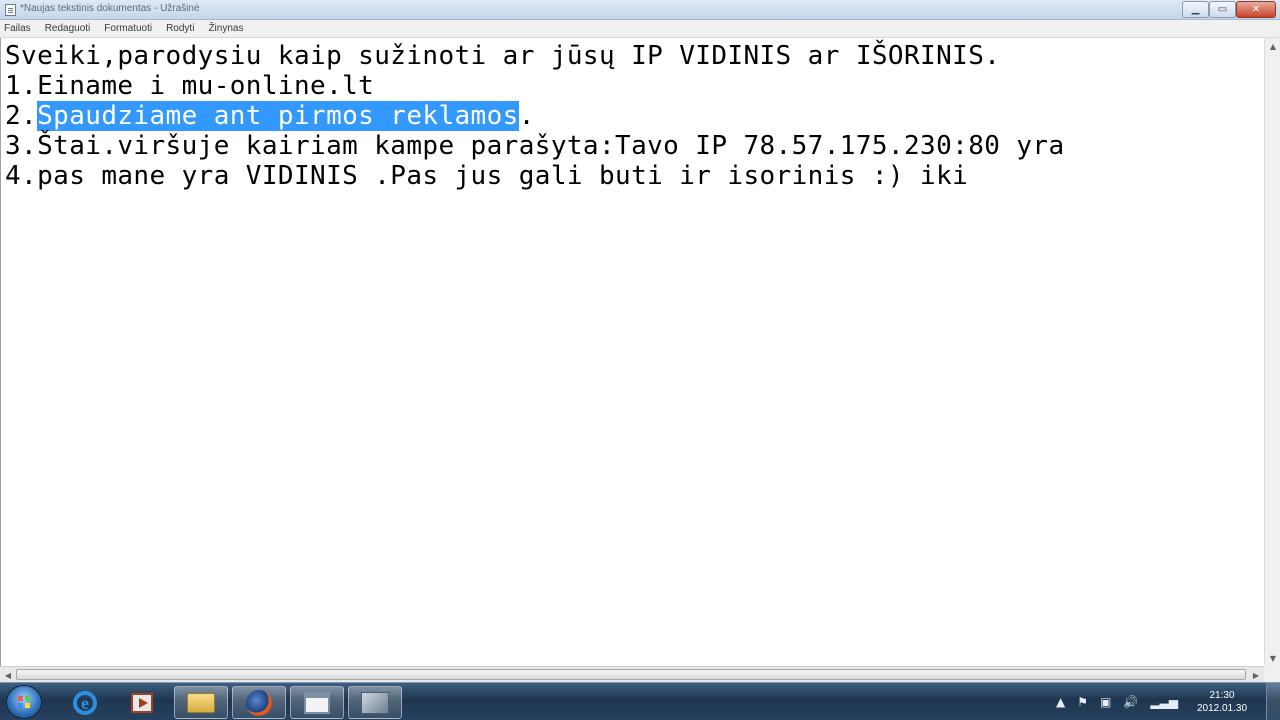 The width and height of the screenshot is (1280, 720). I want to click on menu-item-help: Žinynas, so click(225, 28).